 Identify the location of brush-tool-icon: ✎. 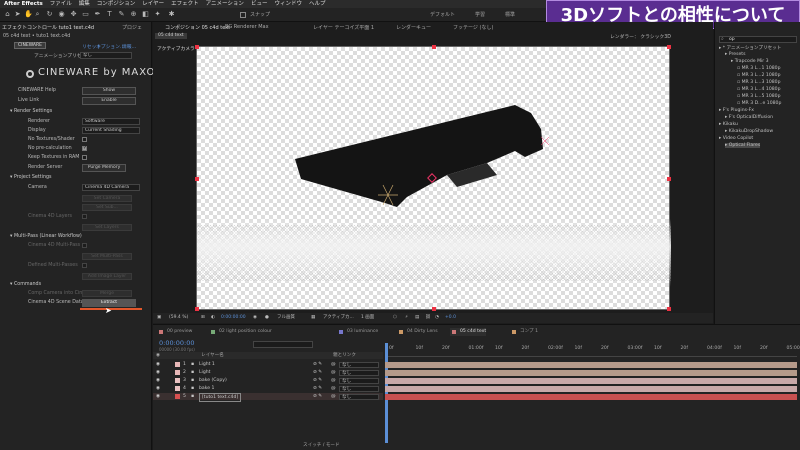
(121, 14).